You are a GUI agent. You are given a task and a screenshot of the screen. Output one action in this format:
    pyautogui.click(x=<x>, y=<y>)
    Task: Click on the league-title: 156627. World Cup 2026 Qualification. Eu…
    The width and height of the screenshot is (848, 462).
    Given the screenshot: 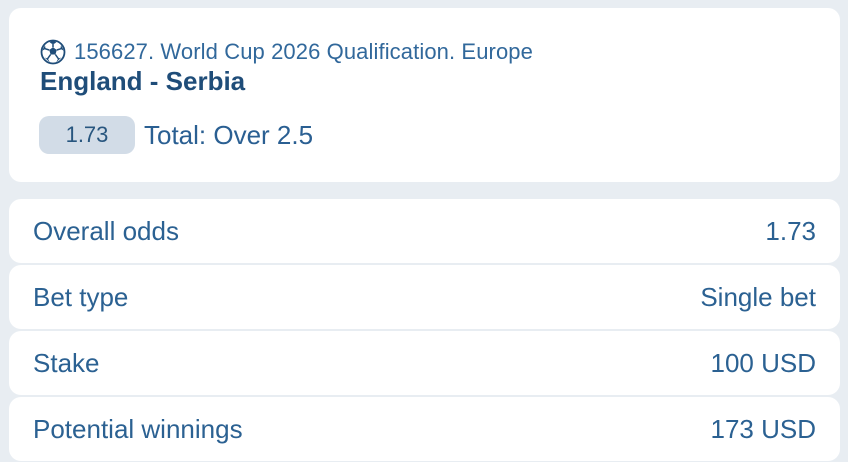 What is the action you would take?
    pyautogui.click(x=303, y=51)
    